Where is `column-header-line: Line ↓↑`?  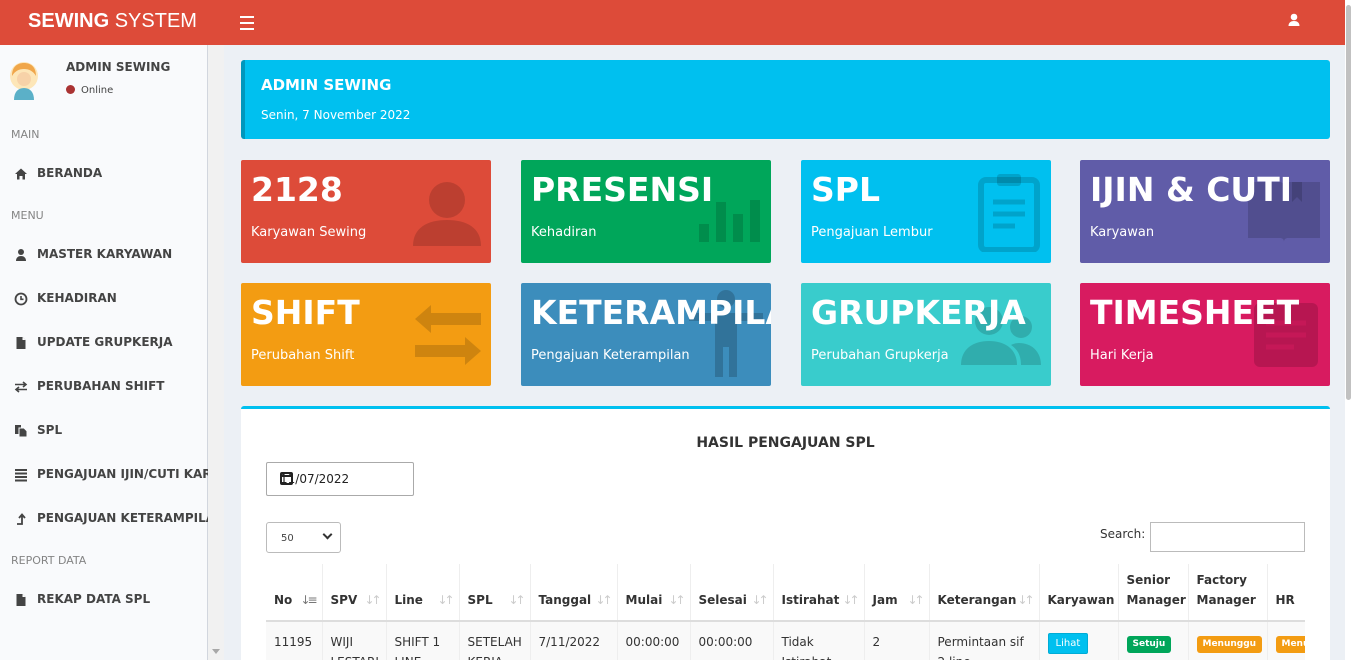 column-header-line: Line ↓↑ is located at coordinates (423, 593).